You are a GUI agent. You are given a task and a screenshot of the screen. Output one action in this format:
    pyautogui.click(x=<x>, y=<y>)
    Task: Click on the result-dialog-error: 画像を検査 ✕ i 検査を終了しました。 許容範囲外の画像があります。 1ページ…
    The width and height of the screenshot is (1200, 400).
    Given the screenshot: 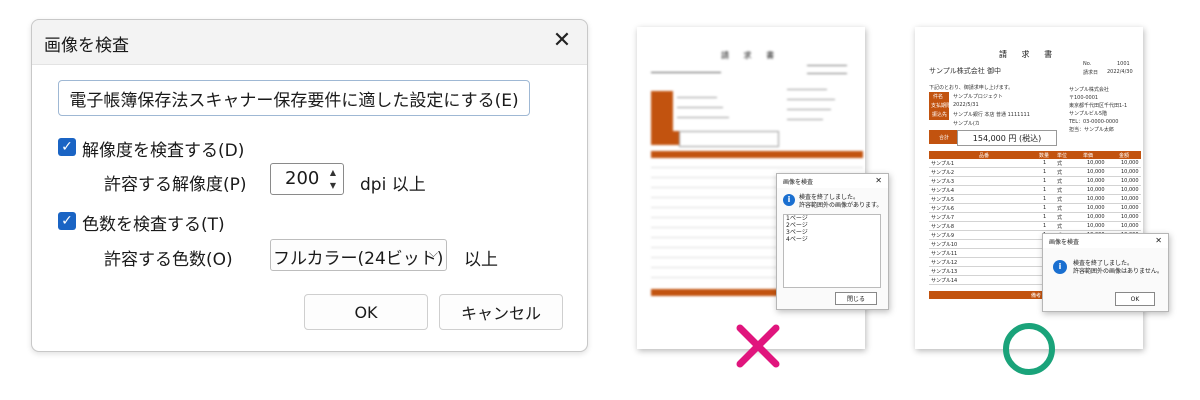 What is the action you would take?
    pyautogui.click(x=832, y=241)
    